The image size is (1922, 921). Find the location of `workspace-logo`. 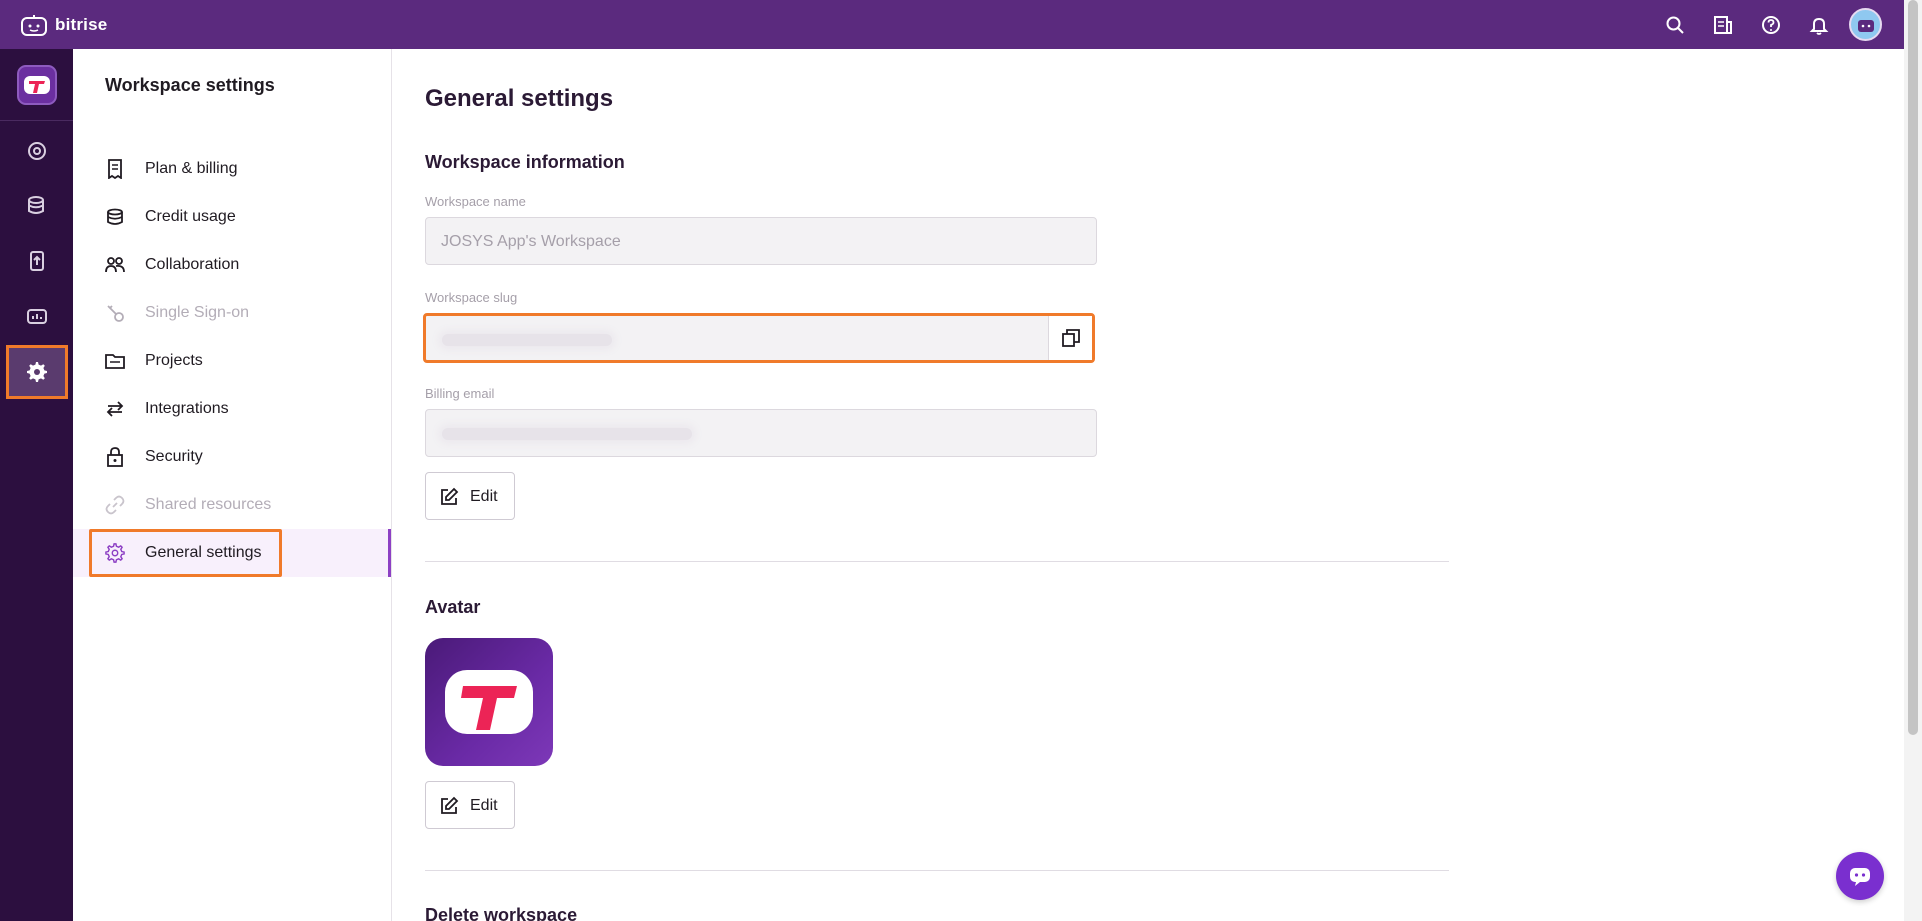

workspace-logo is located at coordinates (37, 85).